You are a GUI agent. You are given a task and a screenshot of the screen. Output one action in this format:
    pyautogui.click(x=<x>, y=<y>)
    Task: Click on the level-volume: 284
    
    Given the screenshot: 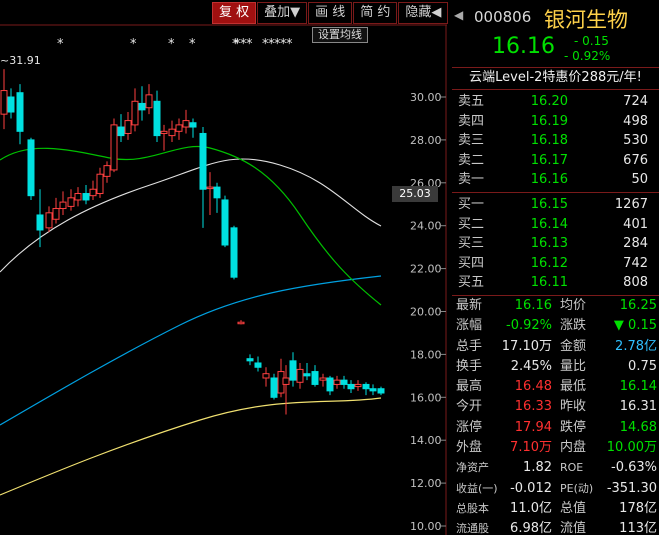 What is the action you would take?
    pyautogui.click(x=635, y=244)
    